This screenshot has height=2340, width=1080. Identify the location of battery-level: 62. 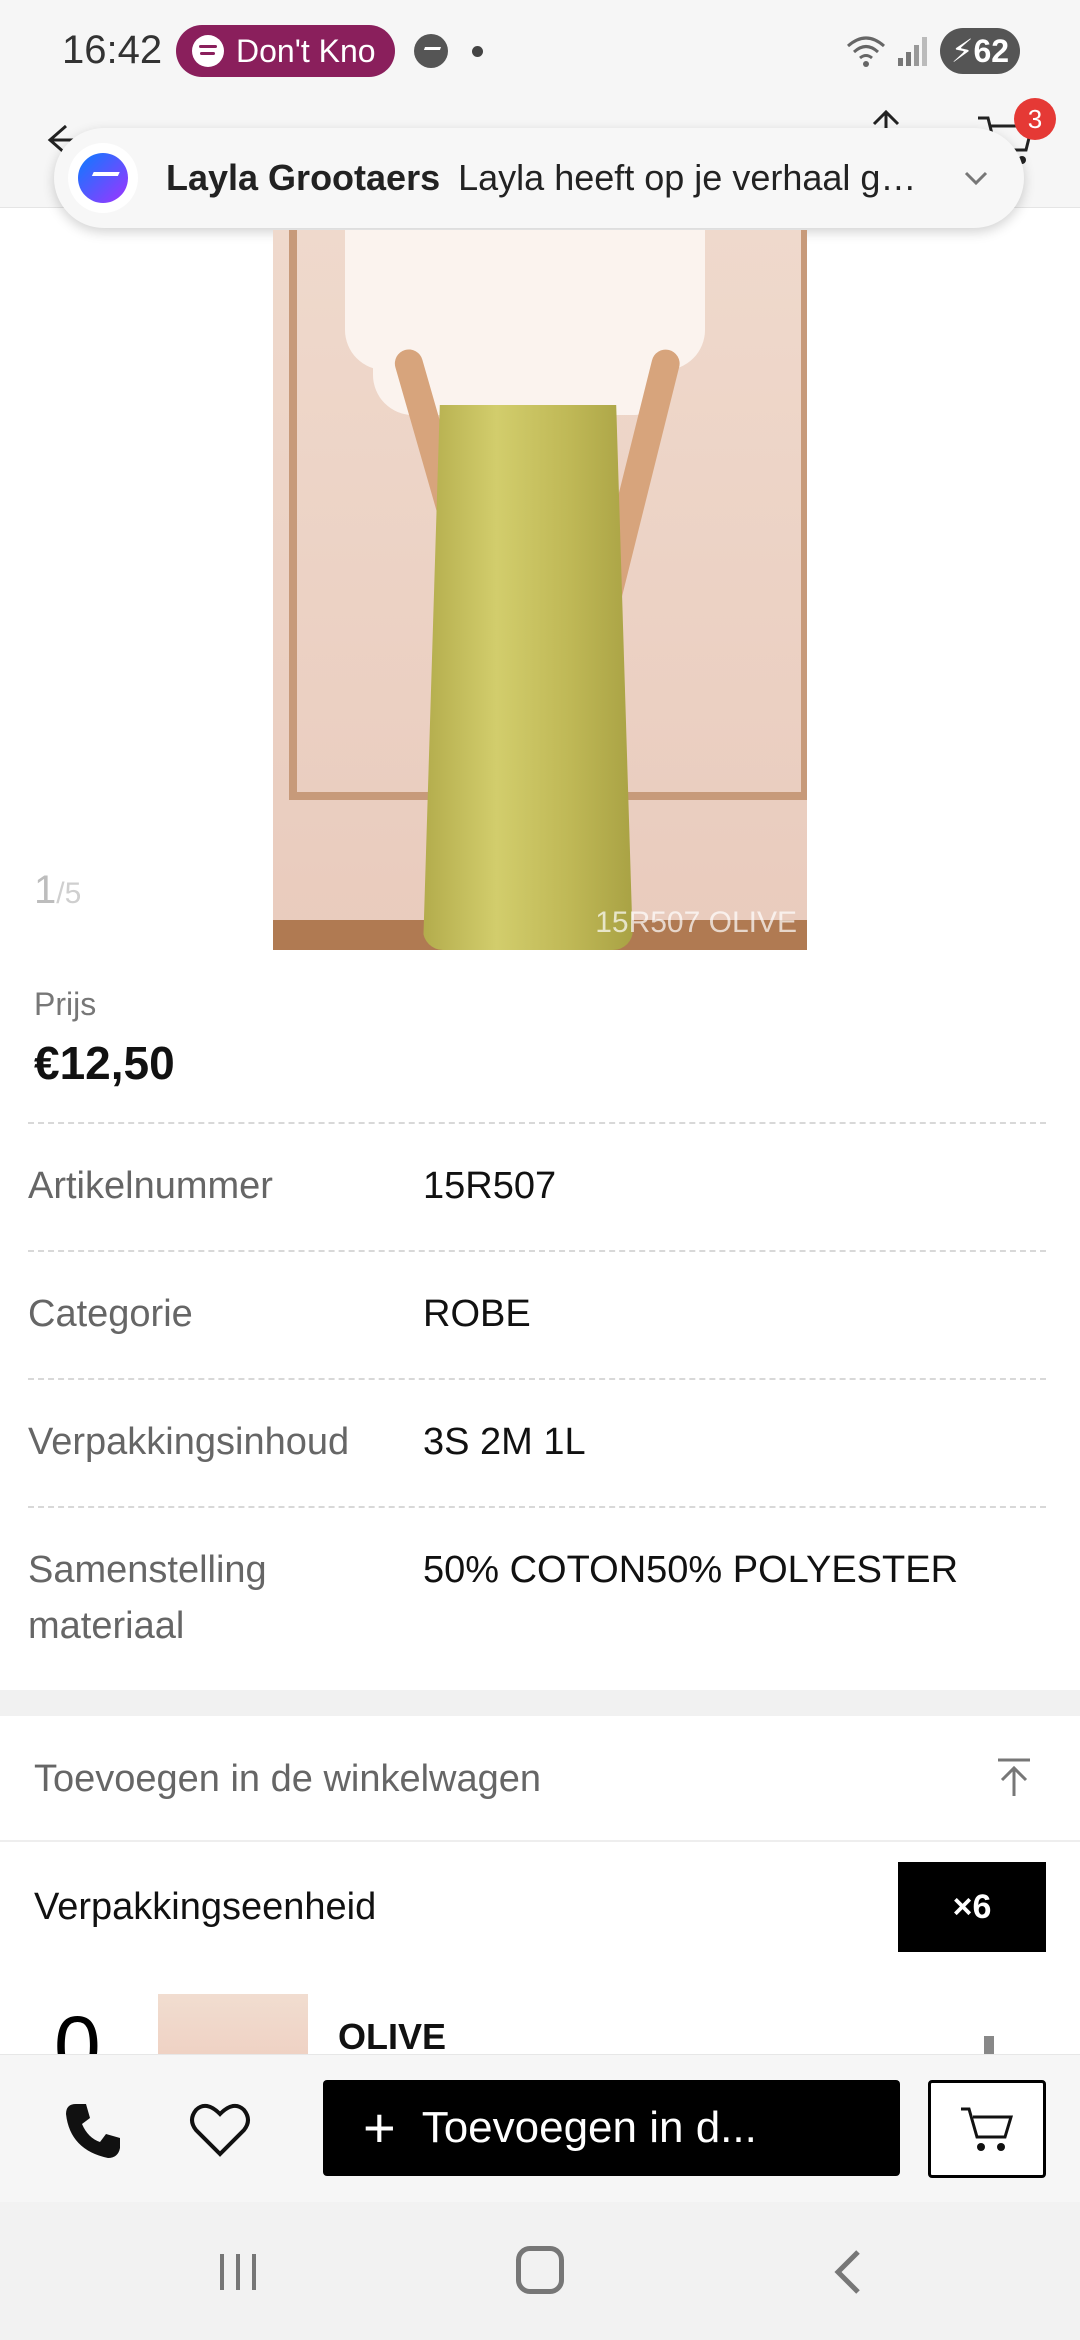
(991, 50).